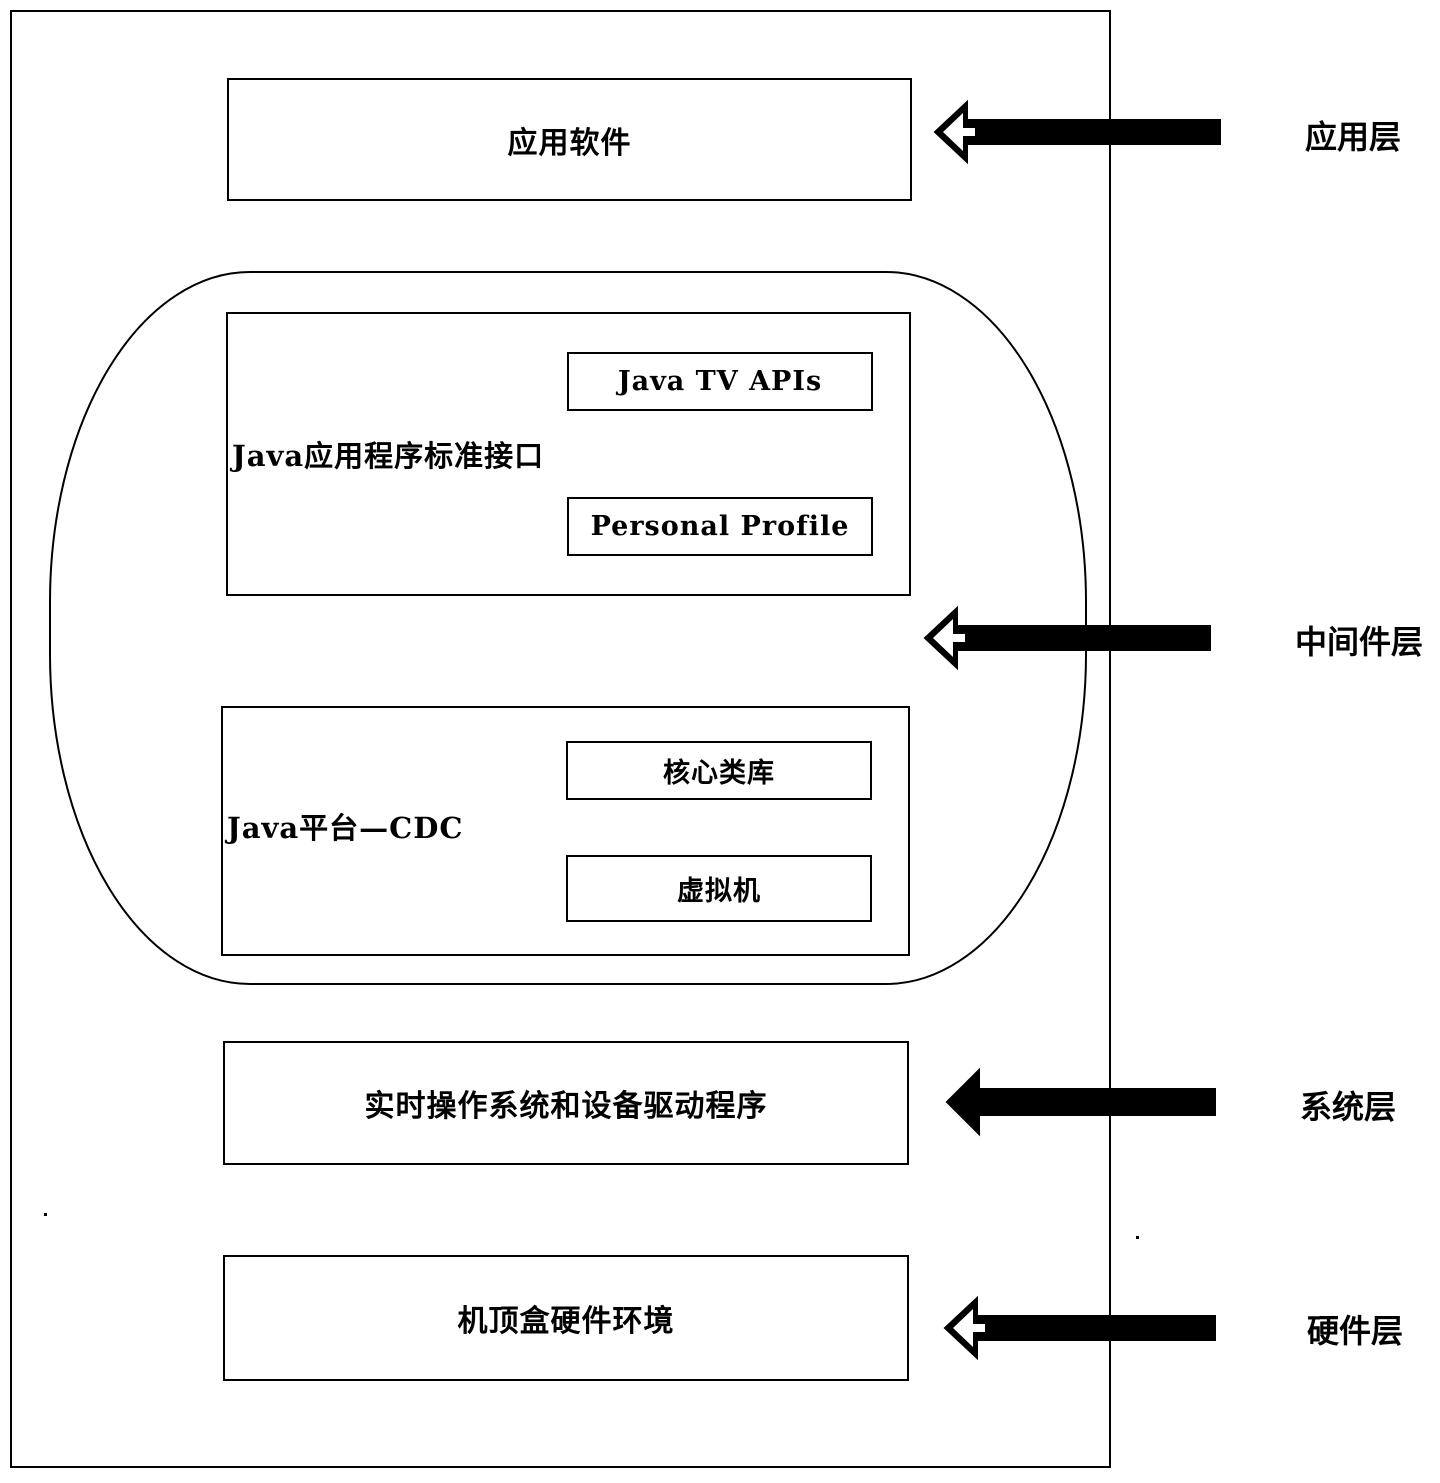 This screenshot has width=1440, height=1483. I want to click on arrow-middleware-shape, so click(1067, 638).